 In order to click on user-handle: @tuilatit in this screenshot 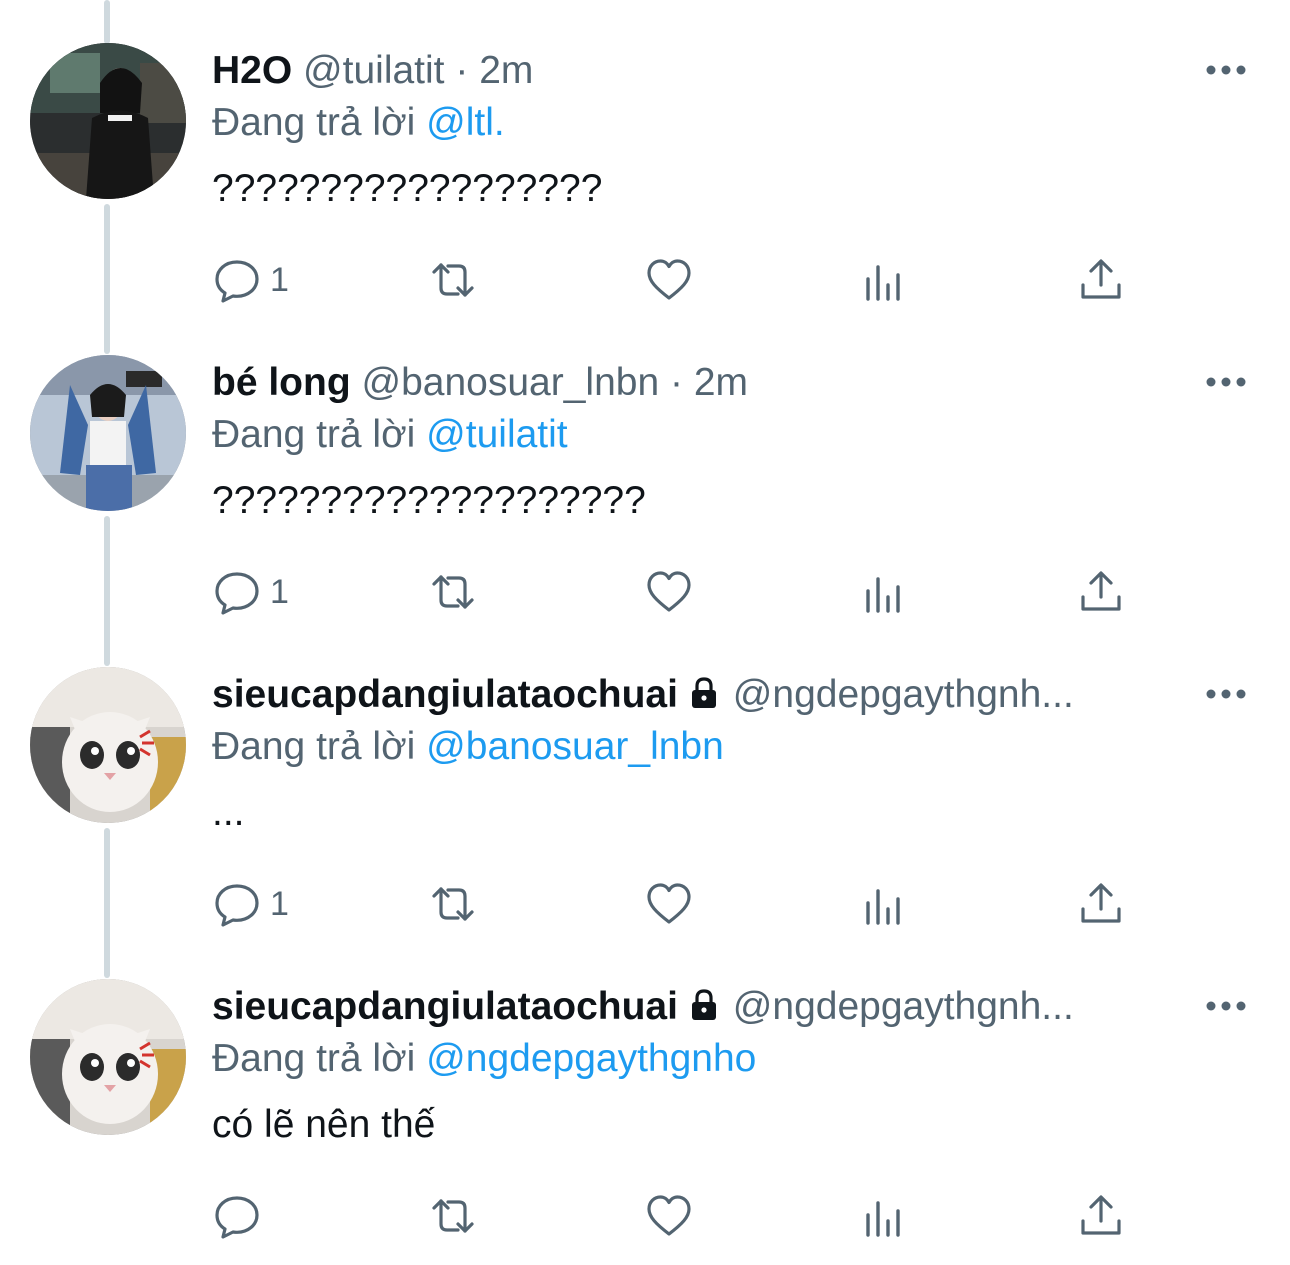, I will do `click(373, 70)`.